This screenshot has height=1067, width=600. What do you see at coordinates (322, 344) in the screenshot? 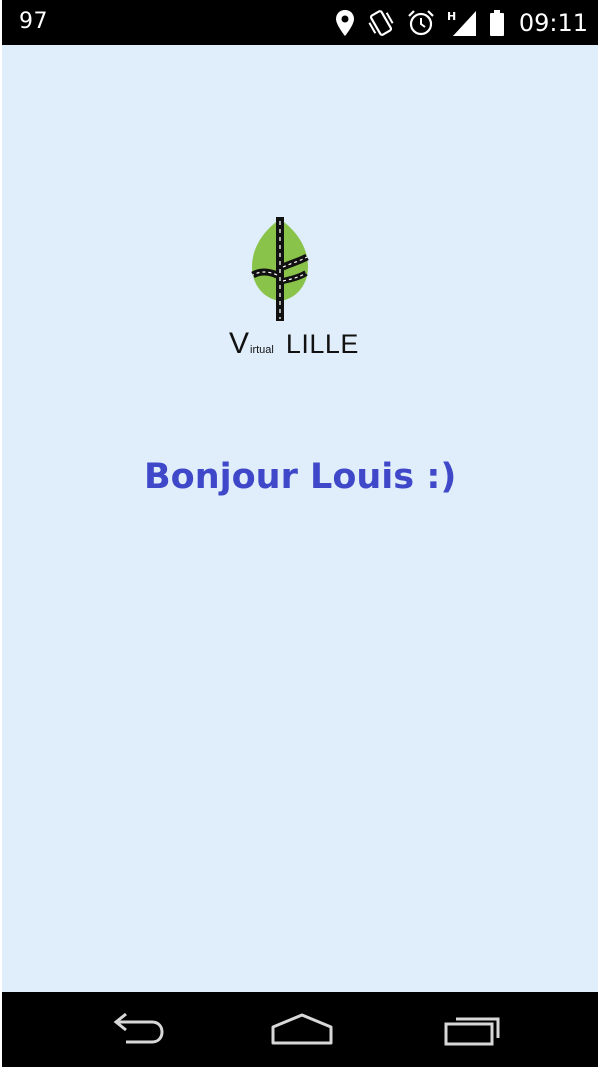
I see `logo-city: LILLE` at bounding box center [322, 344].